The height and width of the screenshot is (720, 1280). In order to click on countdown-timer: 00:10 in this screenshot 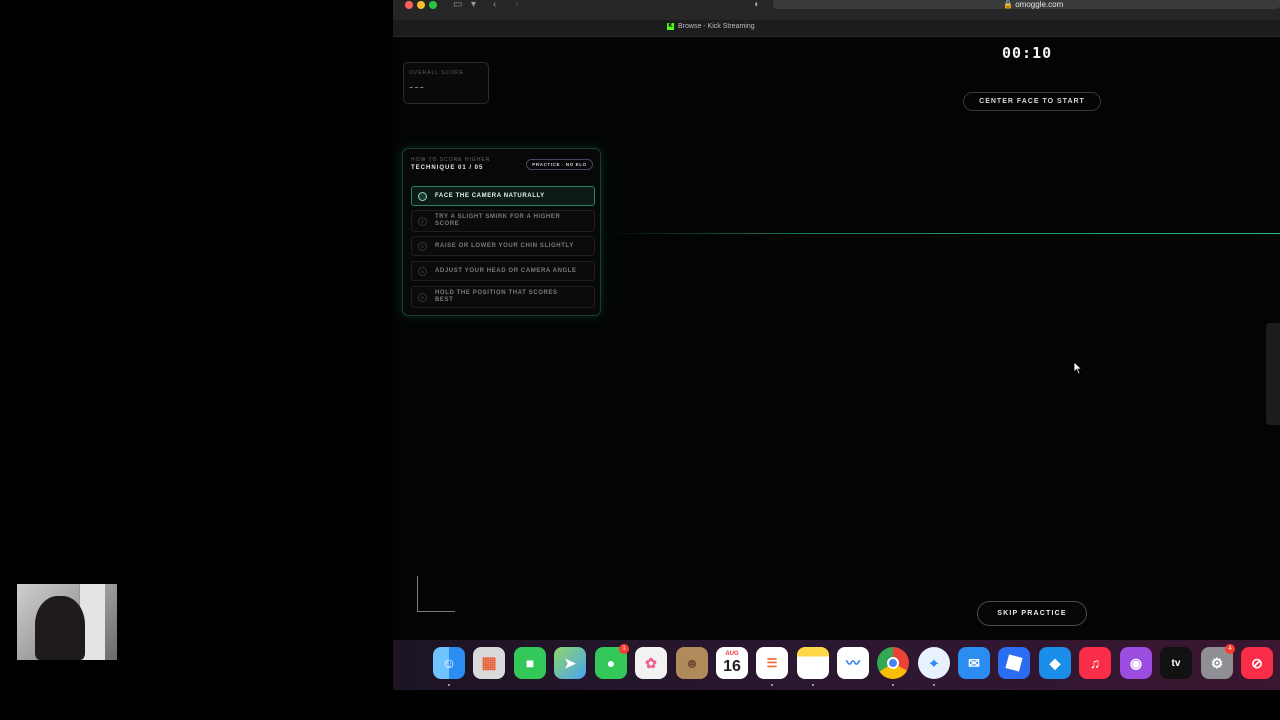, I will do `click(1027, 53)`.